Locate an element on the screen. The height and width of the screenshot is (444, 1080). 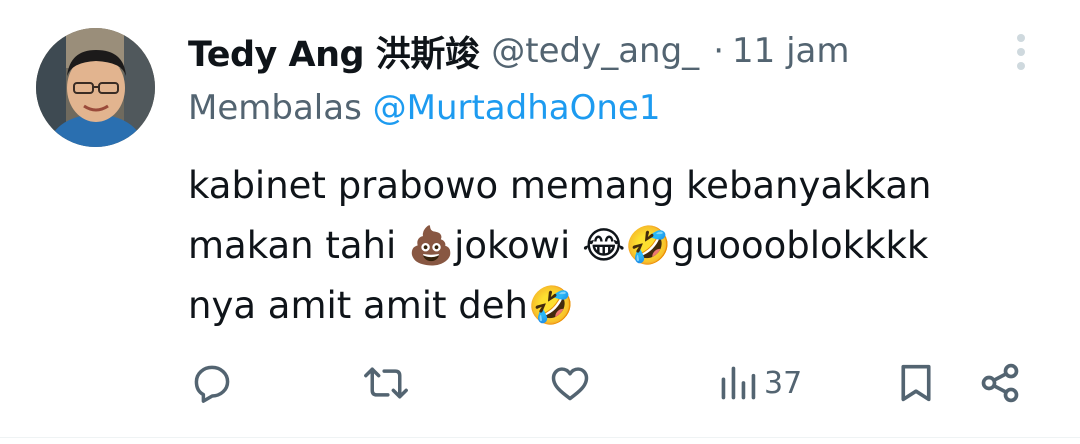
tweet-text-line: kabinet prabowo memang kebanyakkan is located at coordinates (560, 185).